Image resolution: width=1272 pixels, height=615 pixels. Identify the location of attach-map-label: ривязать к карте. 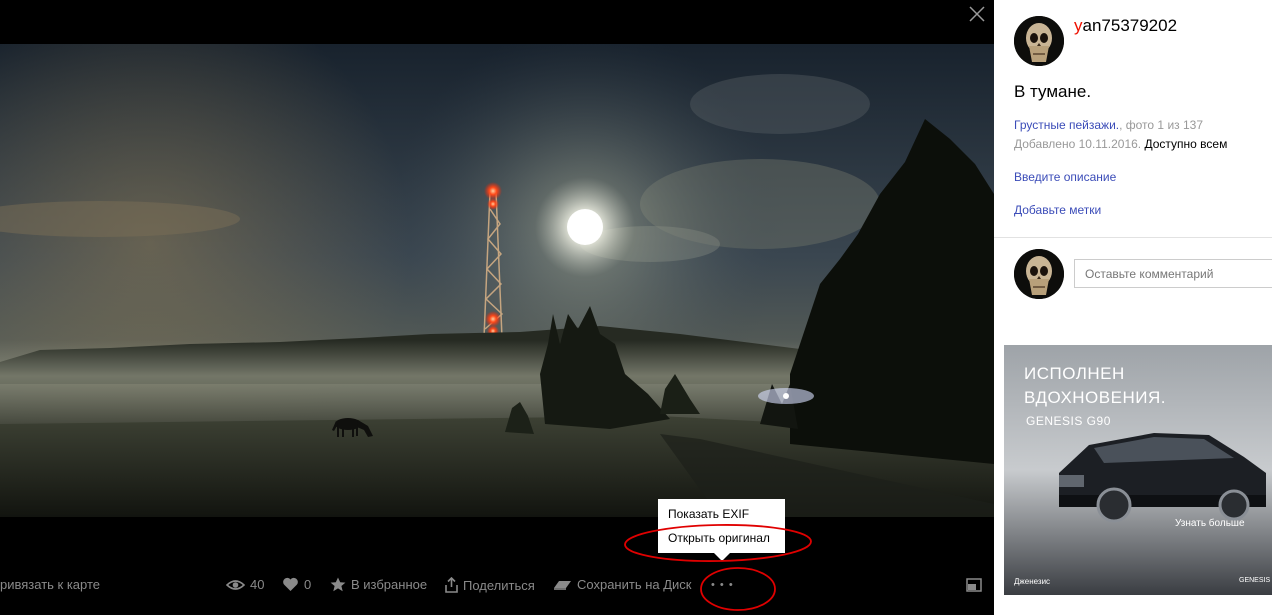
(50, 584).